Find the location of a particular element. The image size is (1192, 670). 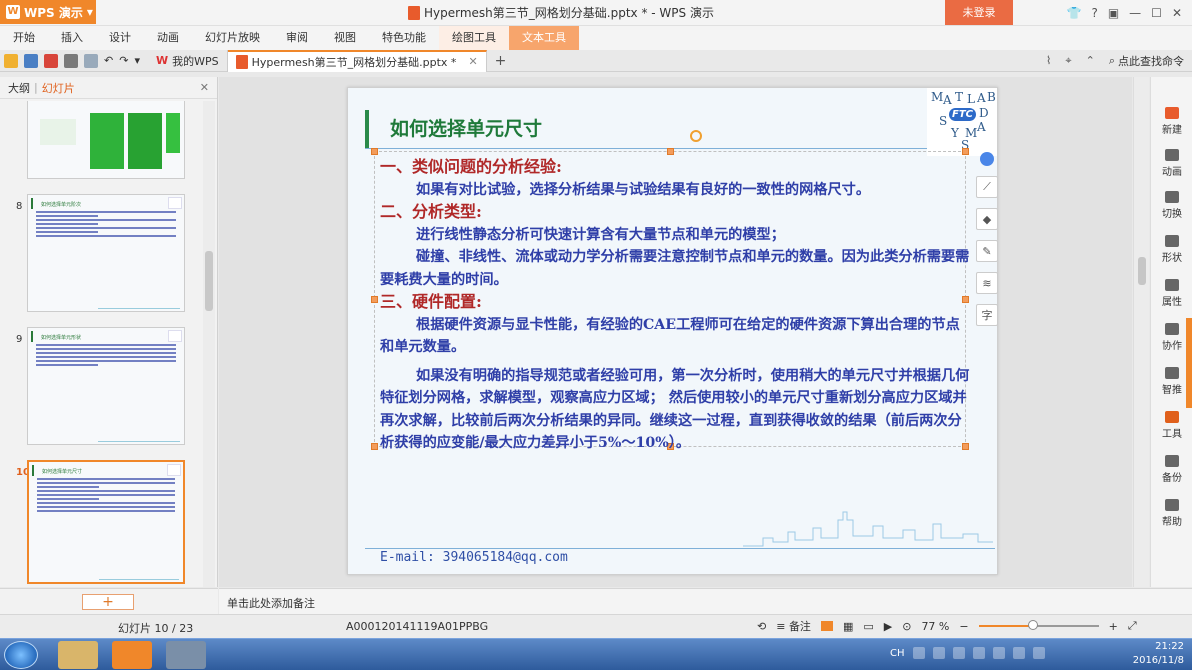

input-language: CH is located at coordinates (897, 653).